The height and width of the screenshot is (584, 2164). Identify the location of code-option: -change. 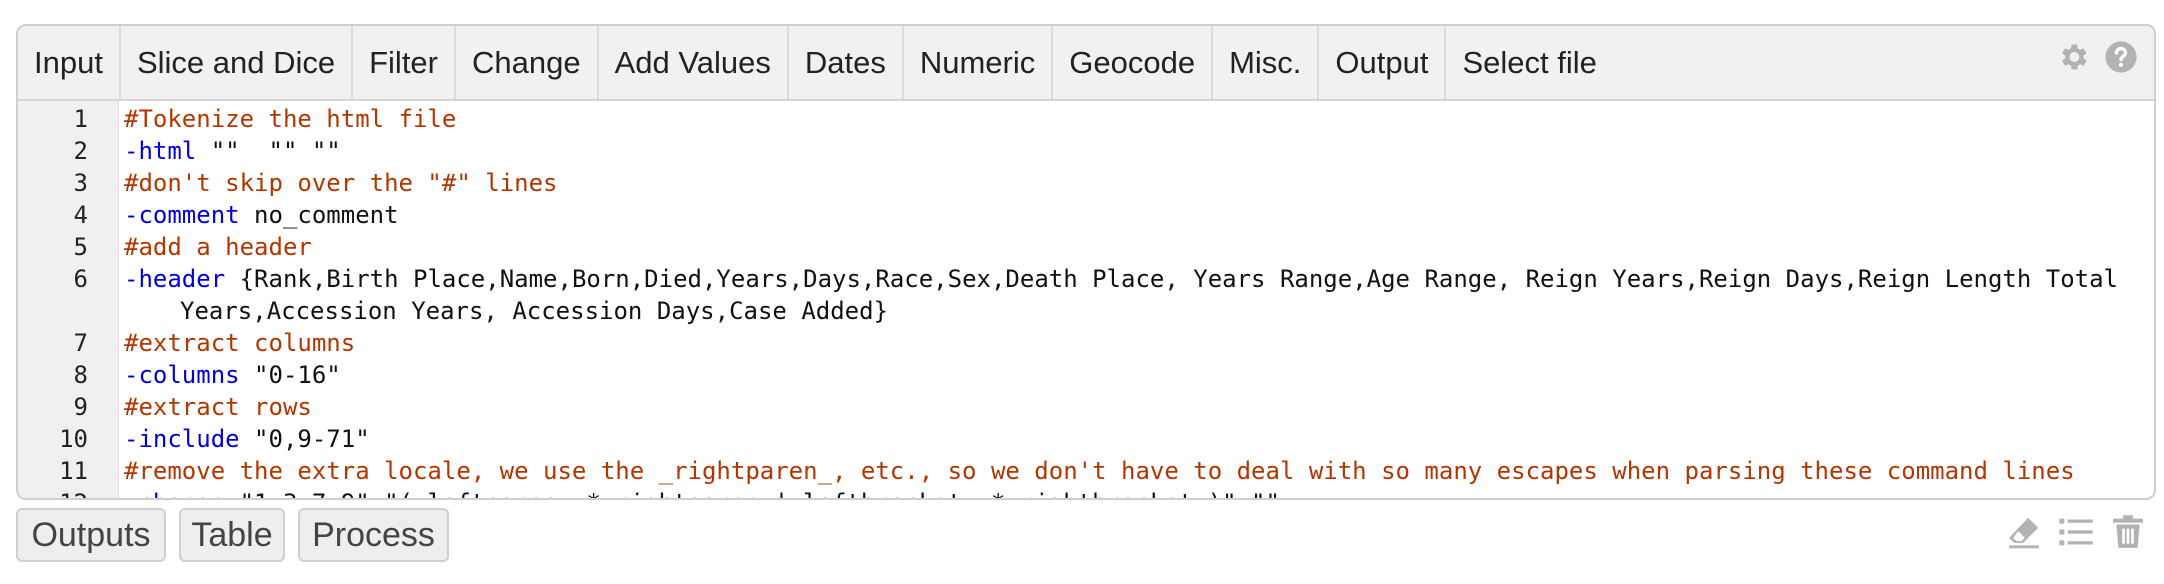
(174, 493).